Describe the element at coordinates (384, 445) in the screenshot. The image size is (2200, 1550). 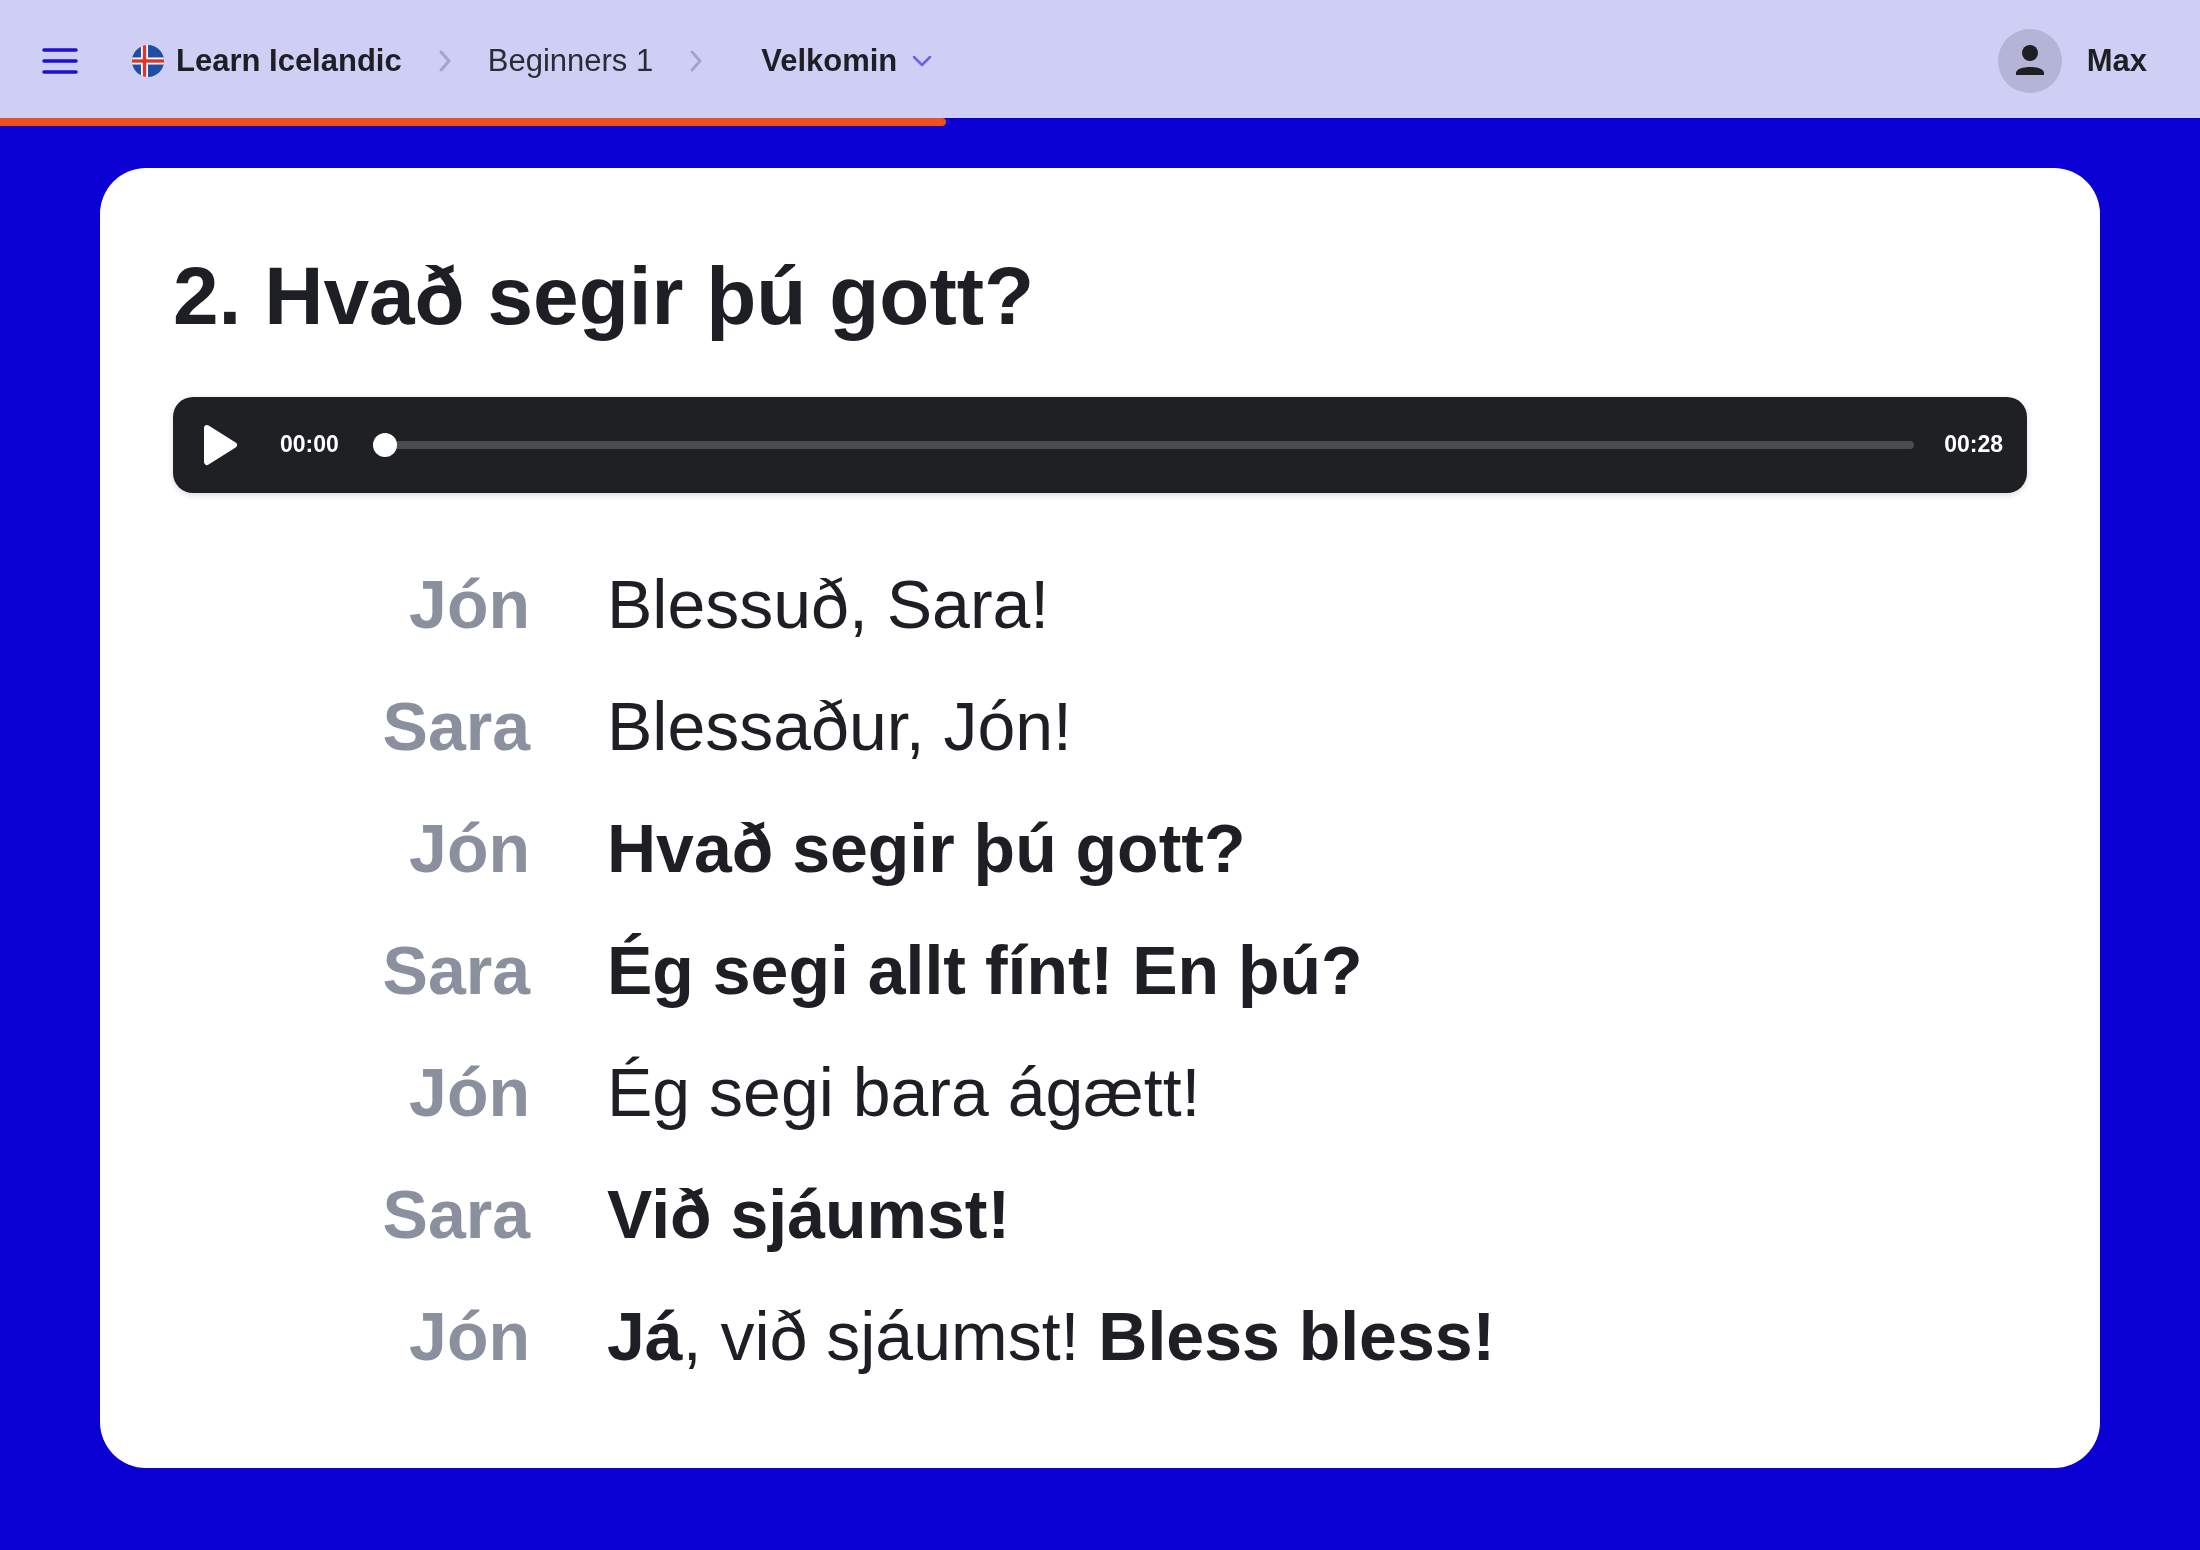
I see `seek-thumb` at that location.